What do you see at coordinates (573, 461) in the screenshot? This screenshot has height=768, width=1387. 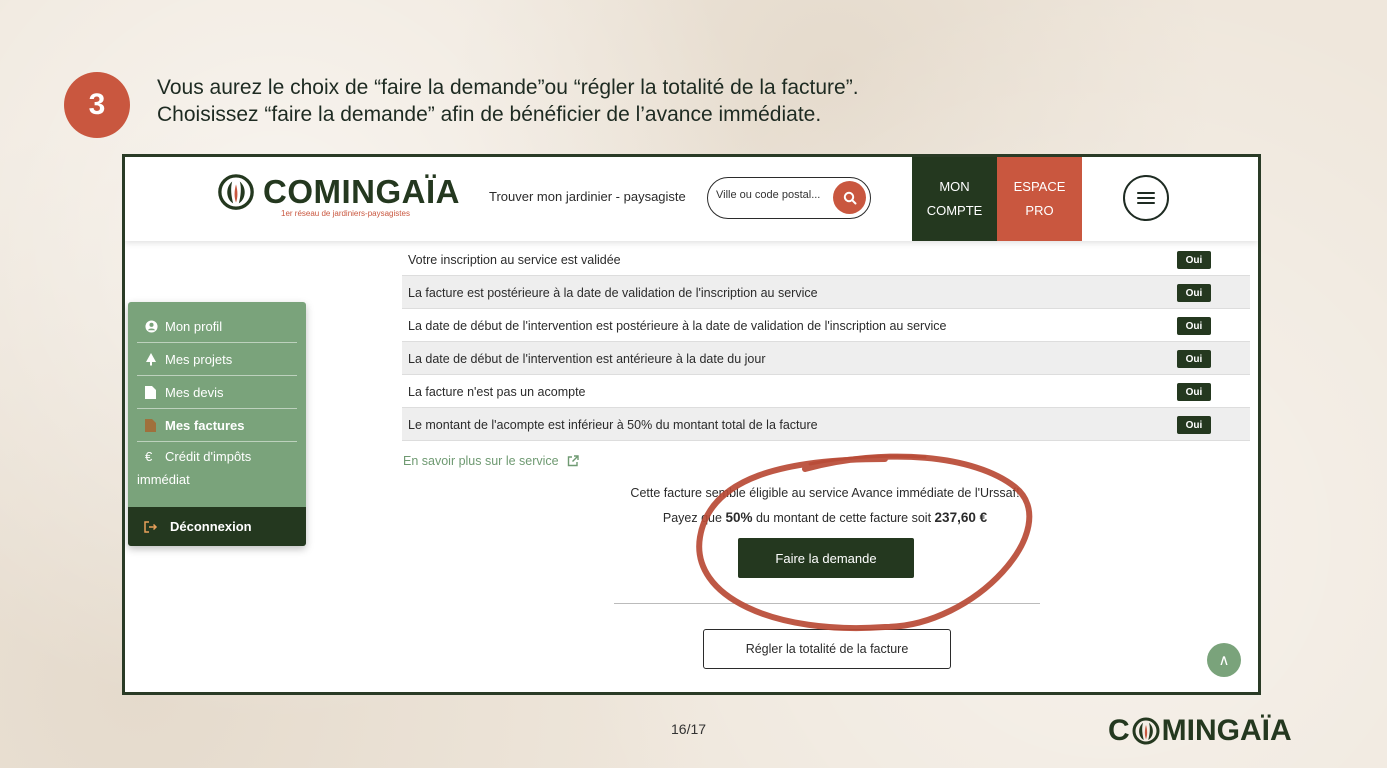 I see `external-link-icon` at bounding box center [573, 461].